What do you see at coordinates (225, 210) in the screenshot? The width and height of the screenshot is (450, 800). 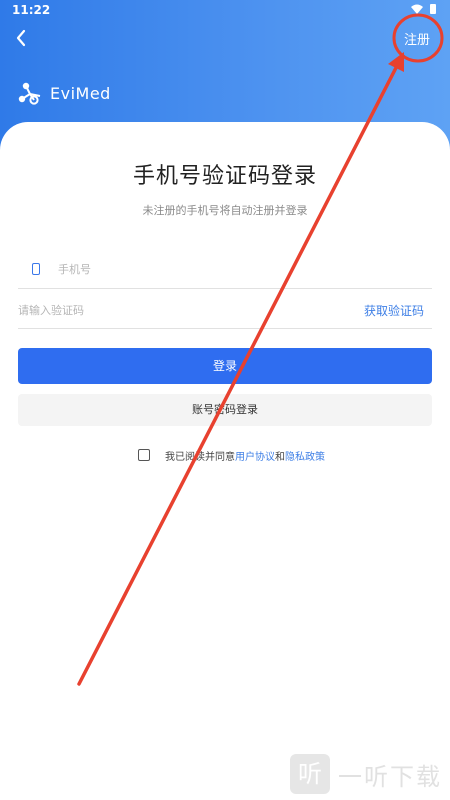 I see `page-subtitle: 未注册的手机号将自动注册并登录` at bounding box center [225, 210].